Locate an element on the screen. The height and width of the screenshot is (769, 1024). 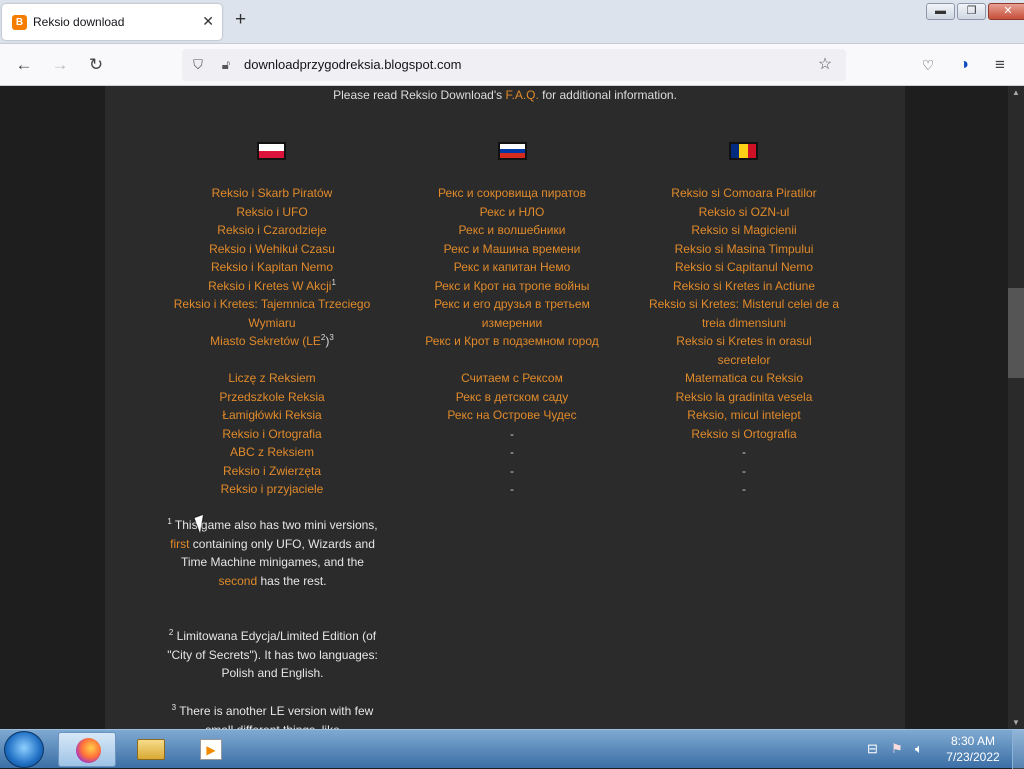
game-link: Reksio i Kapitan Nemo is located at coordinates (272, 267).